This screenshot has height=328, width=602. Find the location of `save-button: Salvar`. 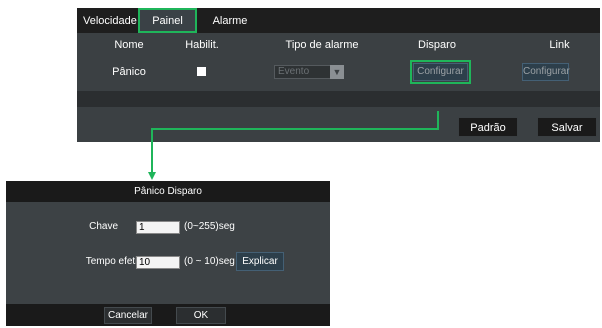

save-button: Salvar is located at coordinates (567, 127).